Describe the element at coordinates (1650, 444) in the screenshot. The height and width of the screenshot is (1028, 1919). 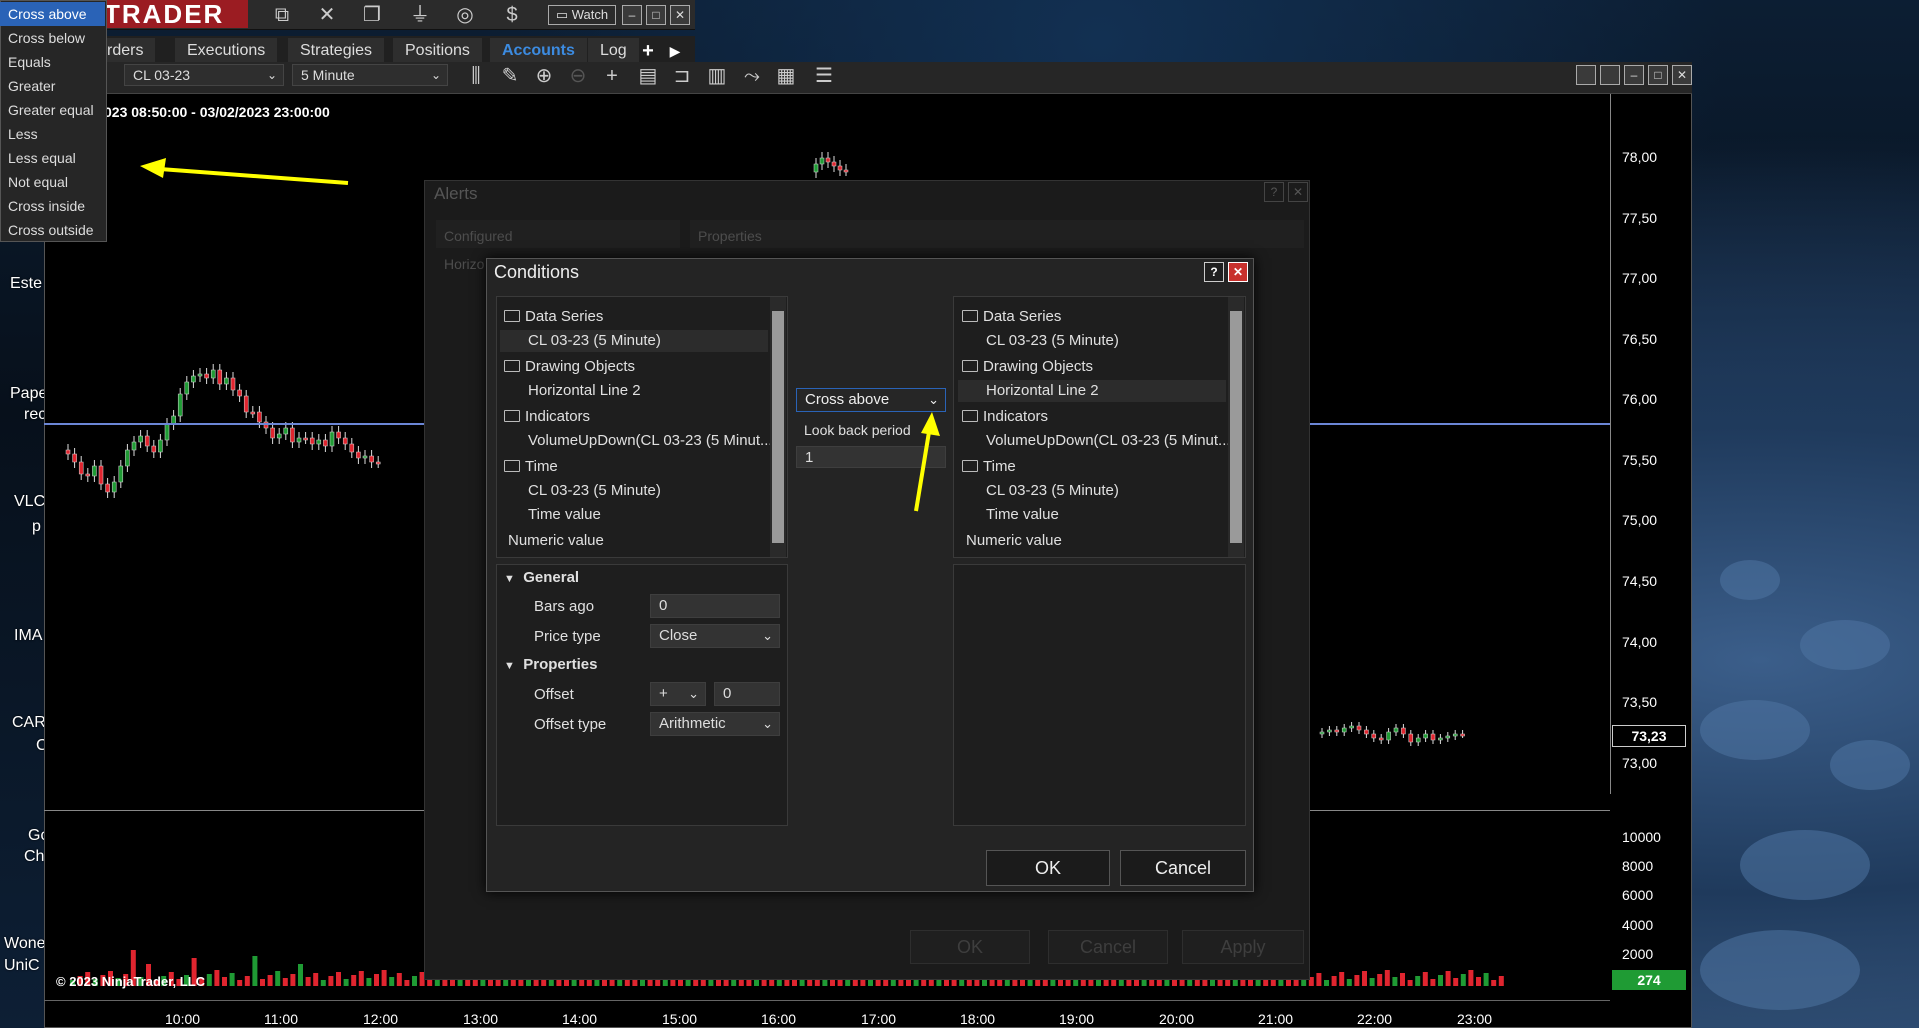
I see `price-axis` at that location.